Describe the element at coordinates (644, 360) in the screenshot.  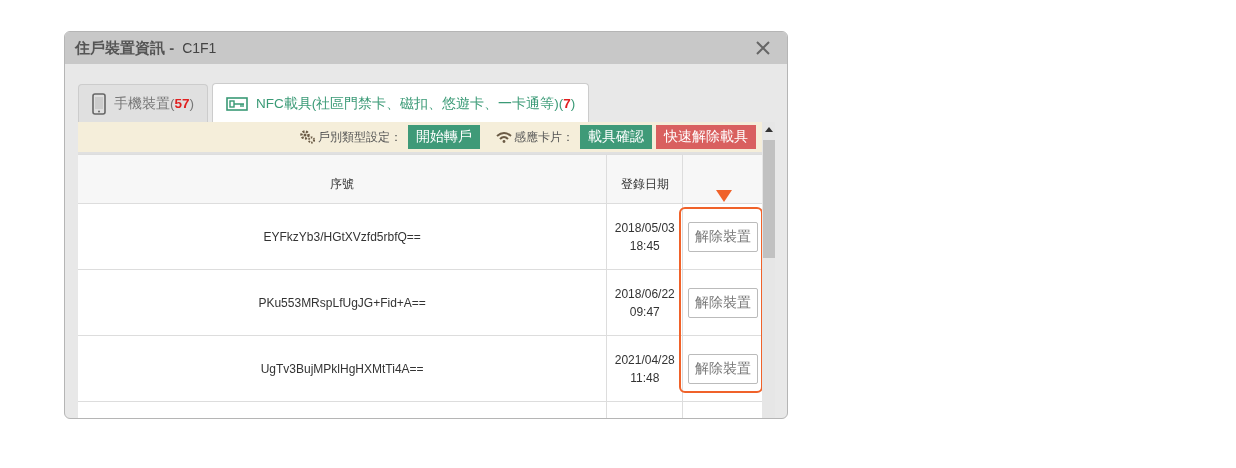
I see `registration-date: 2021/04/28` at that location.